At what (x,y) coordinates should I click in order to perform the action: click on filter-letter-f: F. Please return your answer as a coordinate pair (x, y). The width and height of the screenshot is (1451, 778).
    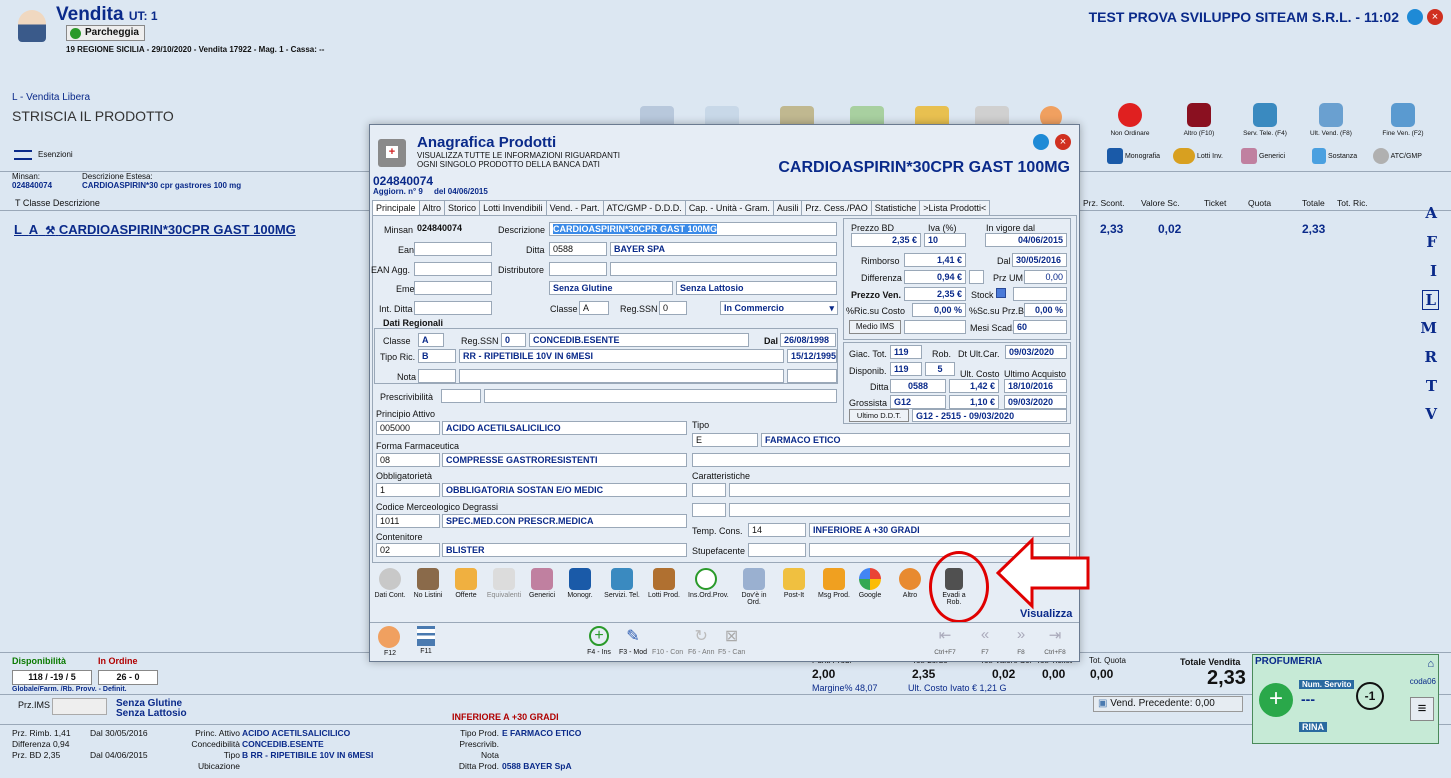
    Looking at the image, I should click on (1431, 242).